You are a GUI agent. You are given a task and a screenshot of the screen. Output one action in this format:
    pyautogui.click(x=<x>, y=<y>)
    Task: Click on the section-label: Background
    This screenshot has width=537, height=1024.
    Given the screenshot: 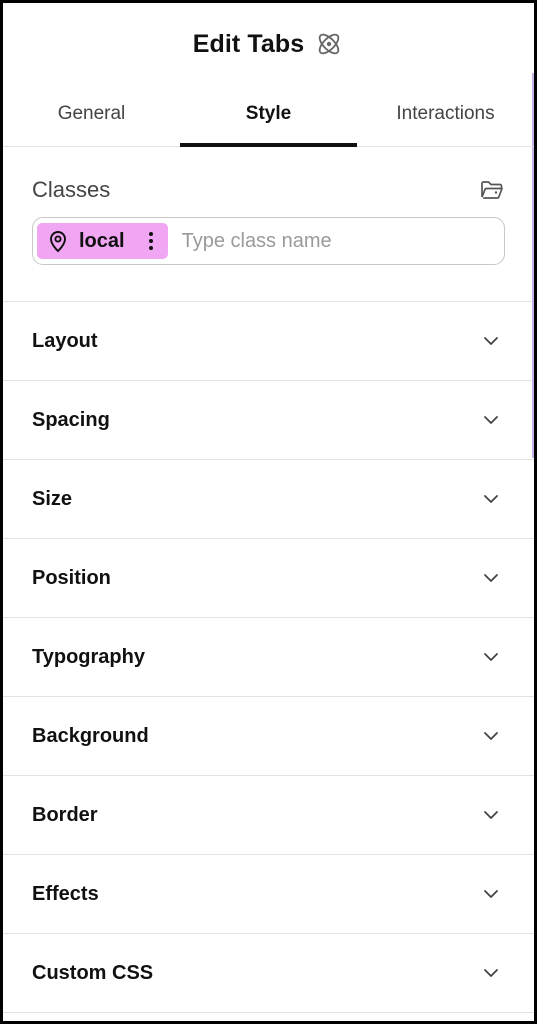 What is the action you would take?
    pyautogui.click(x=90, y=735)
    